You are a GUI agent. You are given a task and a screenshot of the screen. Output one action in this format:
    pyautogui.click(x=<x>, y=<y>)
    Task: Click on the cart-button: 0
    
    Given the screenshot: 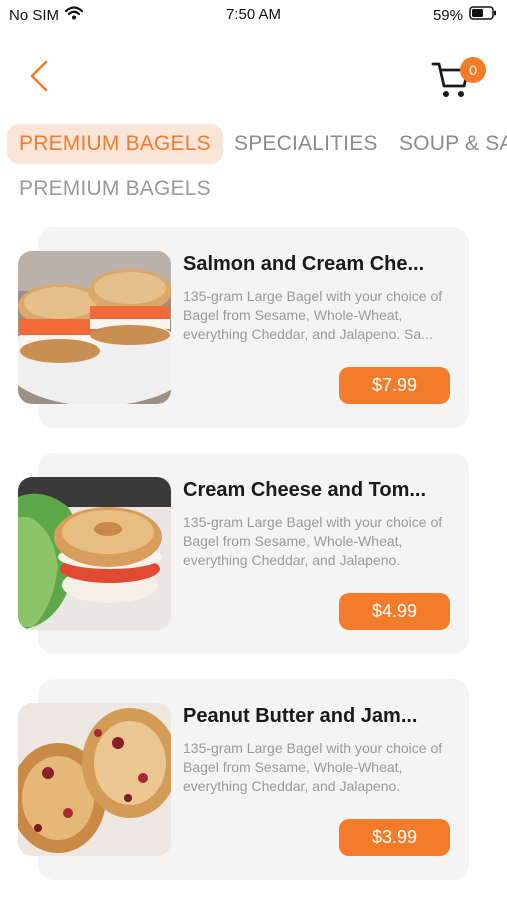 What is the action you would take?
    pyautogui.click(x=460, y=76)
    